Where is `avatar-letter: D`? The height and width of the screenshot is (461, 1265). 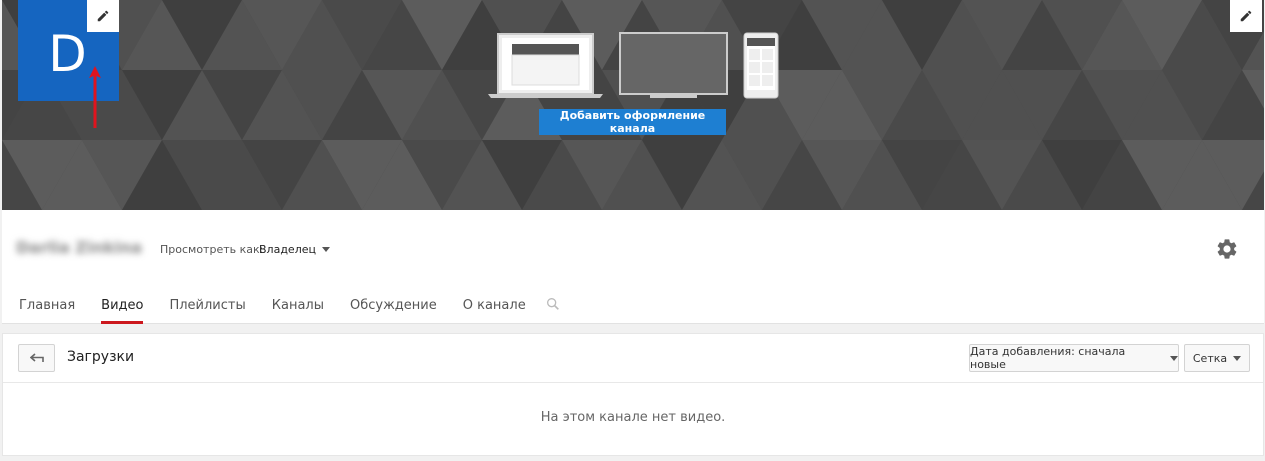 avatar-letter: D is located at coordinates (67, 53).